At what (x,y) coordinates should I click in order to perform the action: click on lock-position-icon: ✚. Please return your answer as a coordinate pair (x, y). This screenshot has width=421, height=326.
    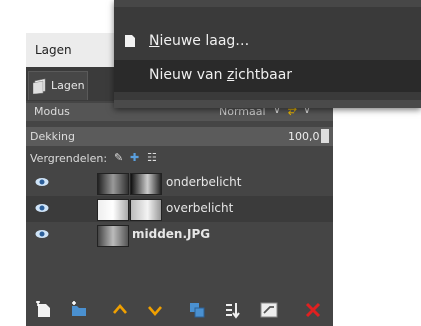
    Looking at the image, I should click on (134, 157).